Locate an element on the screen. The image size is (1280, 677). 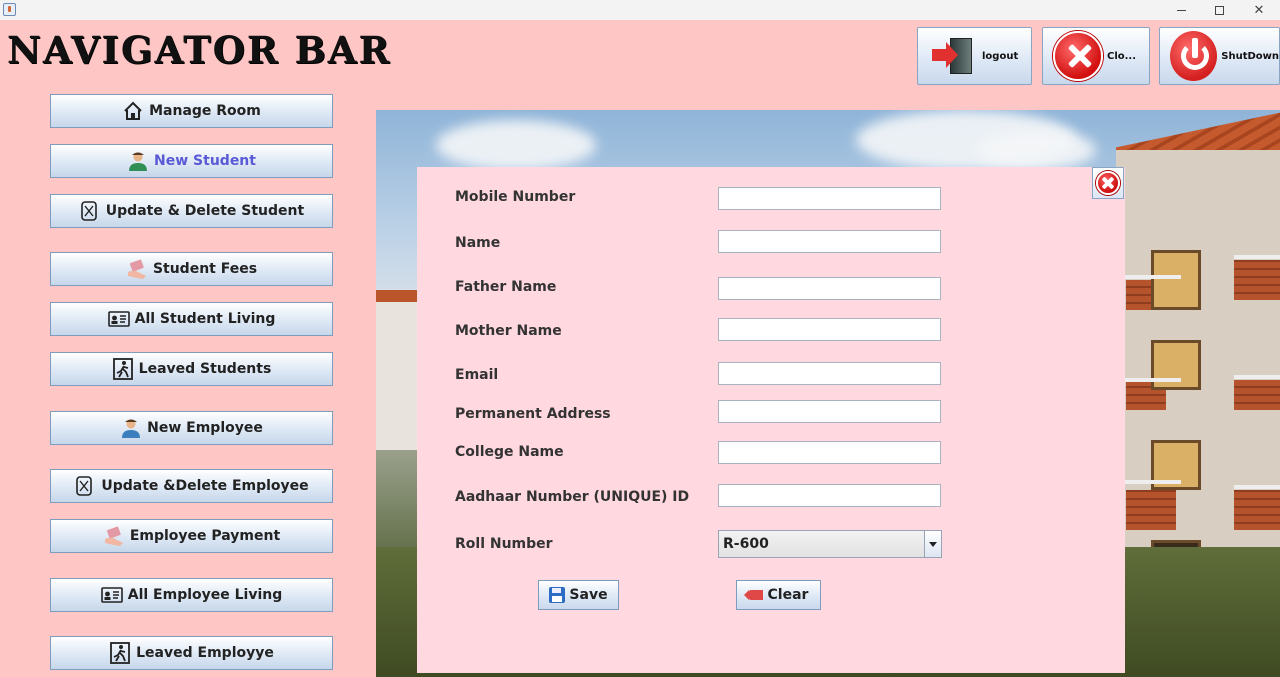
mother-name-input is located at coordinates (829, 329).